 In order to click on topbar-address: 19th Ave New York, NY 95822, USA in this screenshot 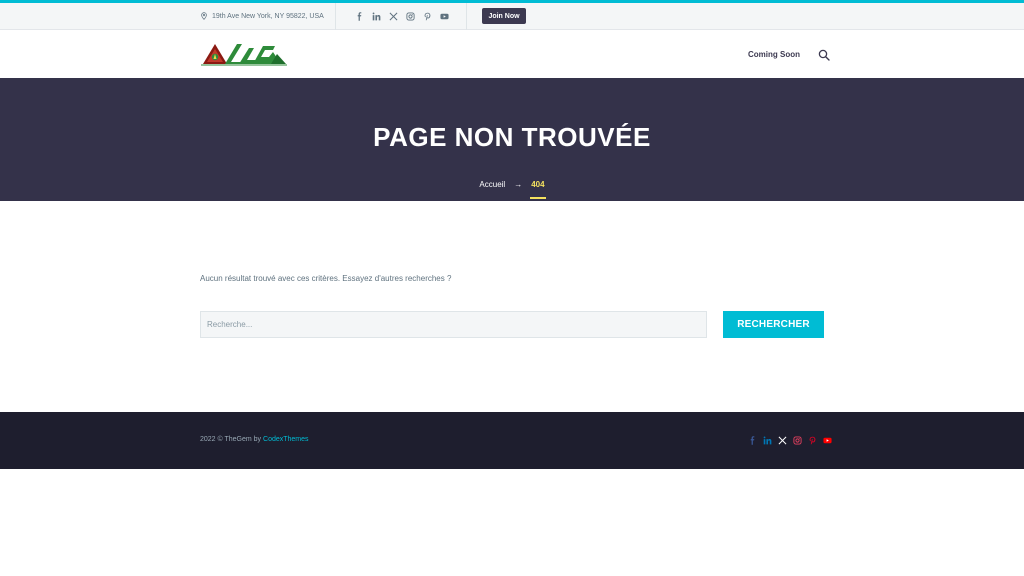, I will do `click(262, 16)`.